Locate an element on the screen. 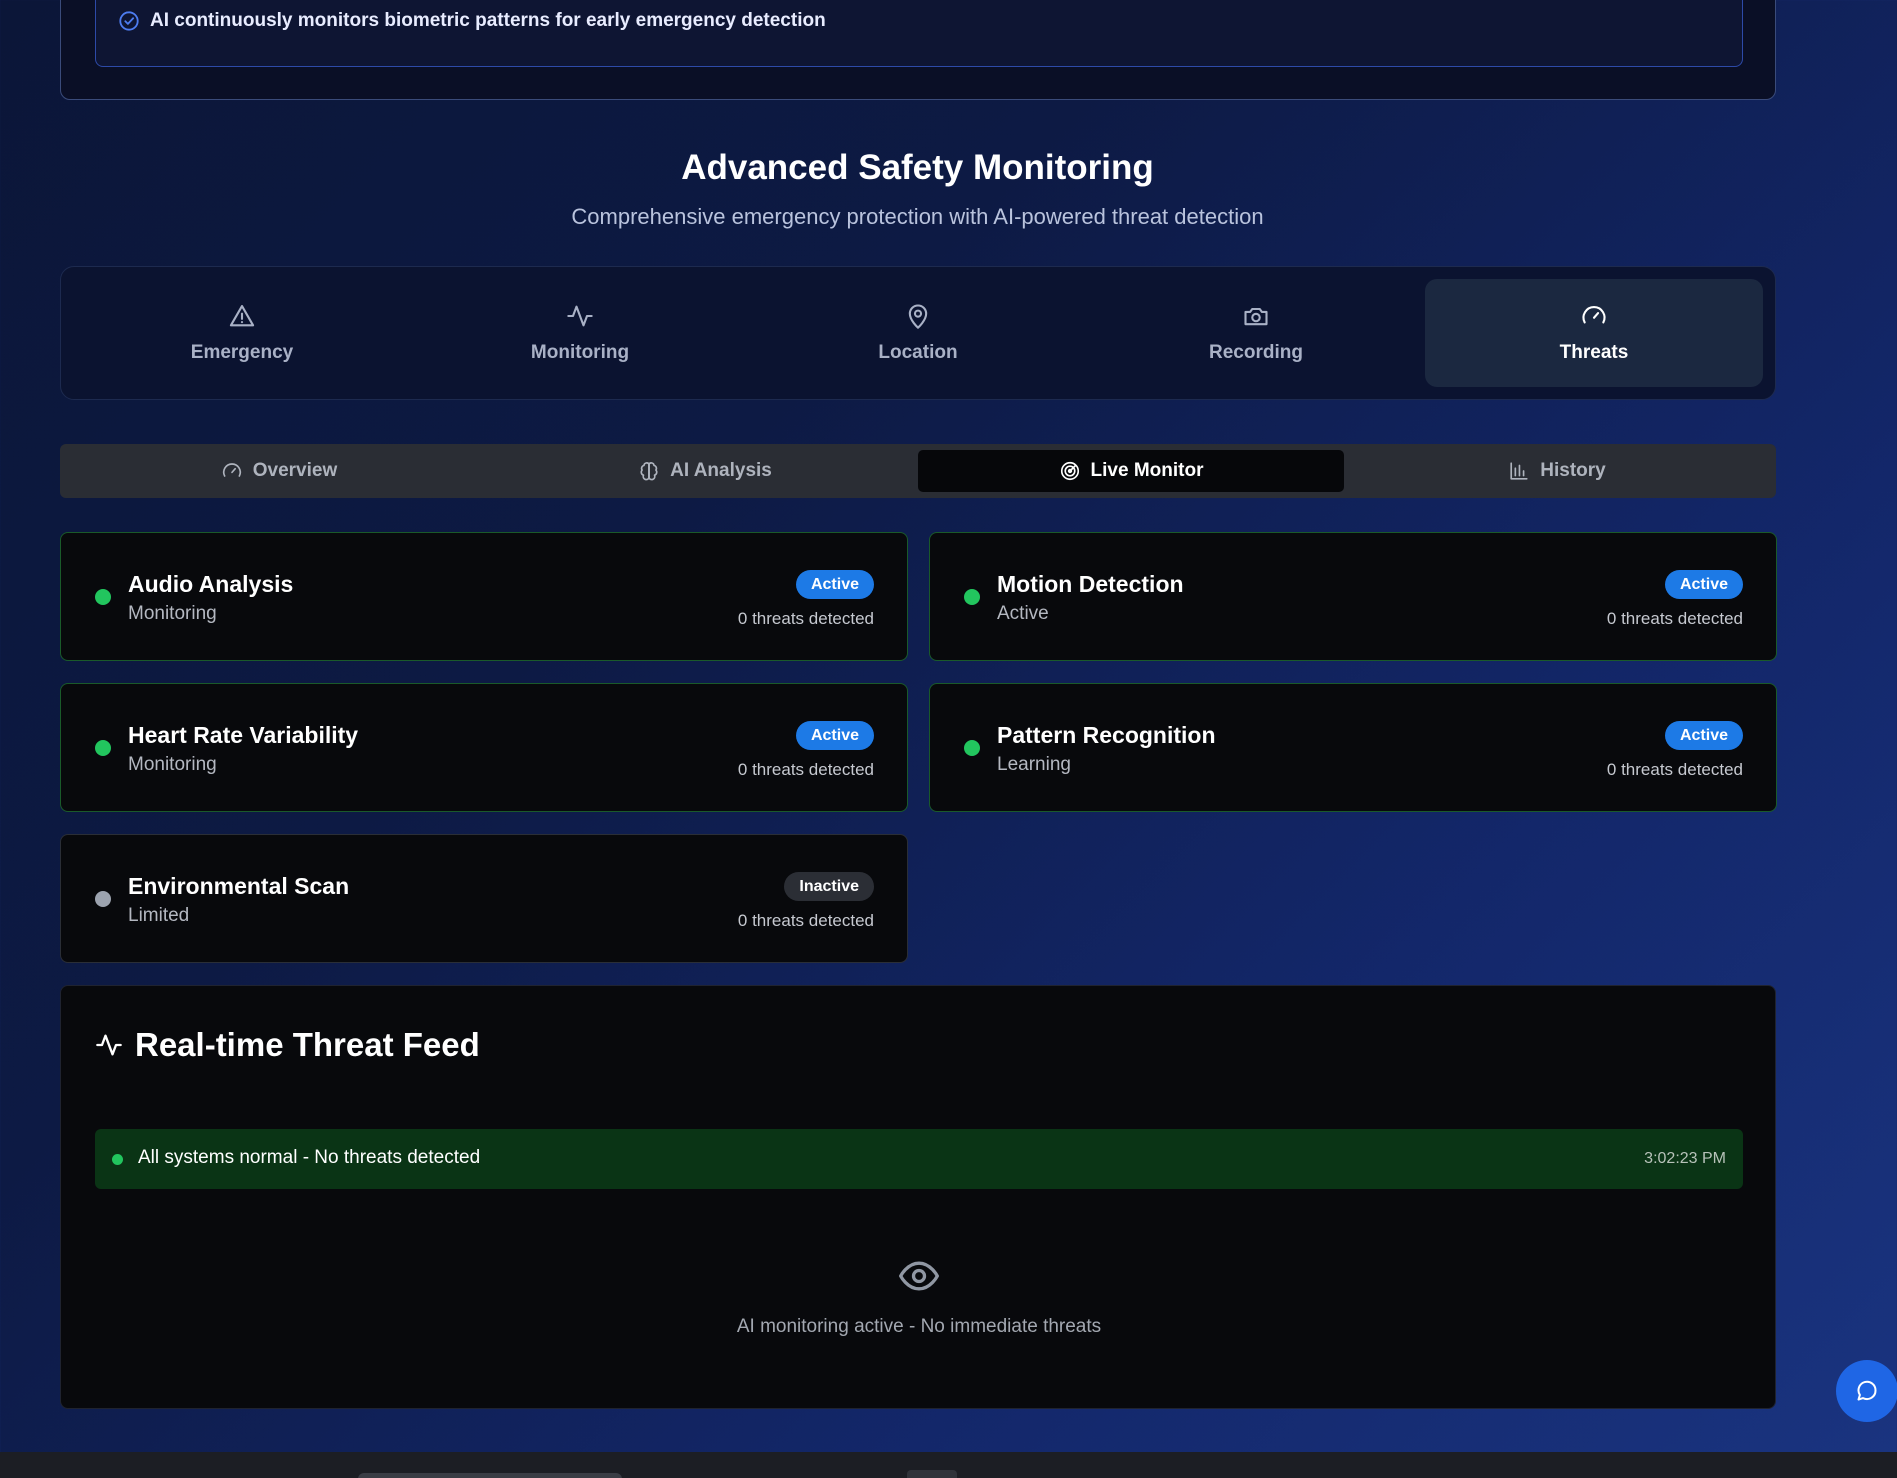  feed-entry-time: 3:02:23 PM is located at coordinates (1685, 1158).